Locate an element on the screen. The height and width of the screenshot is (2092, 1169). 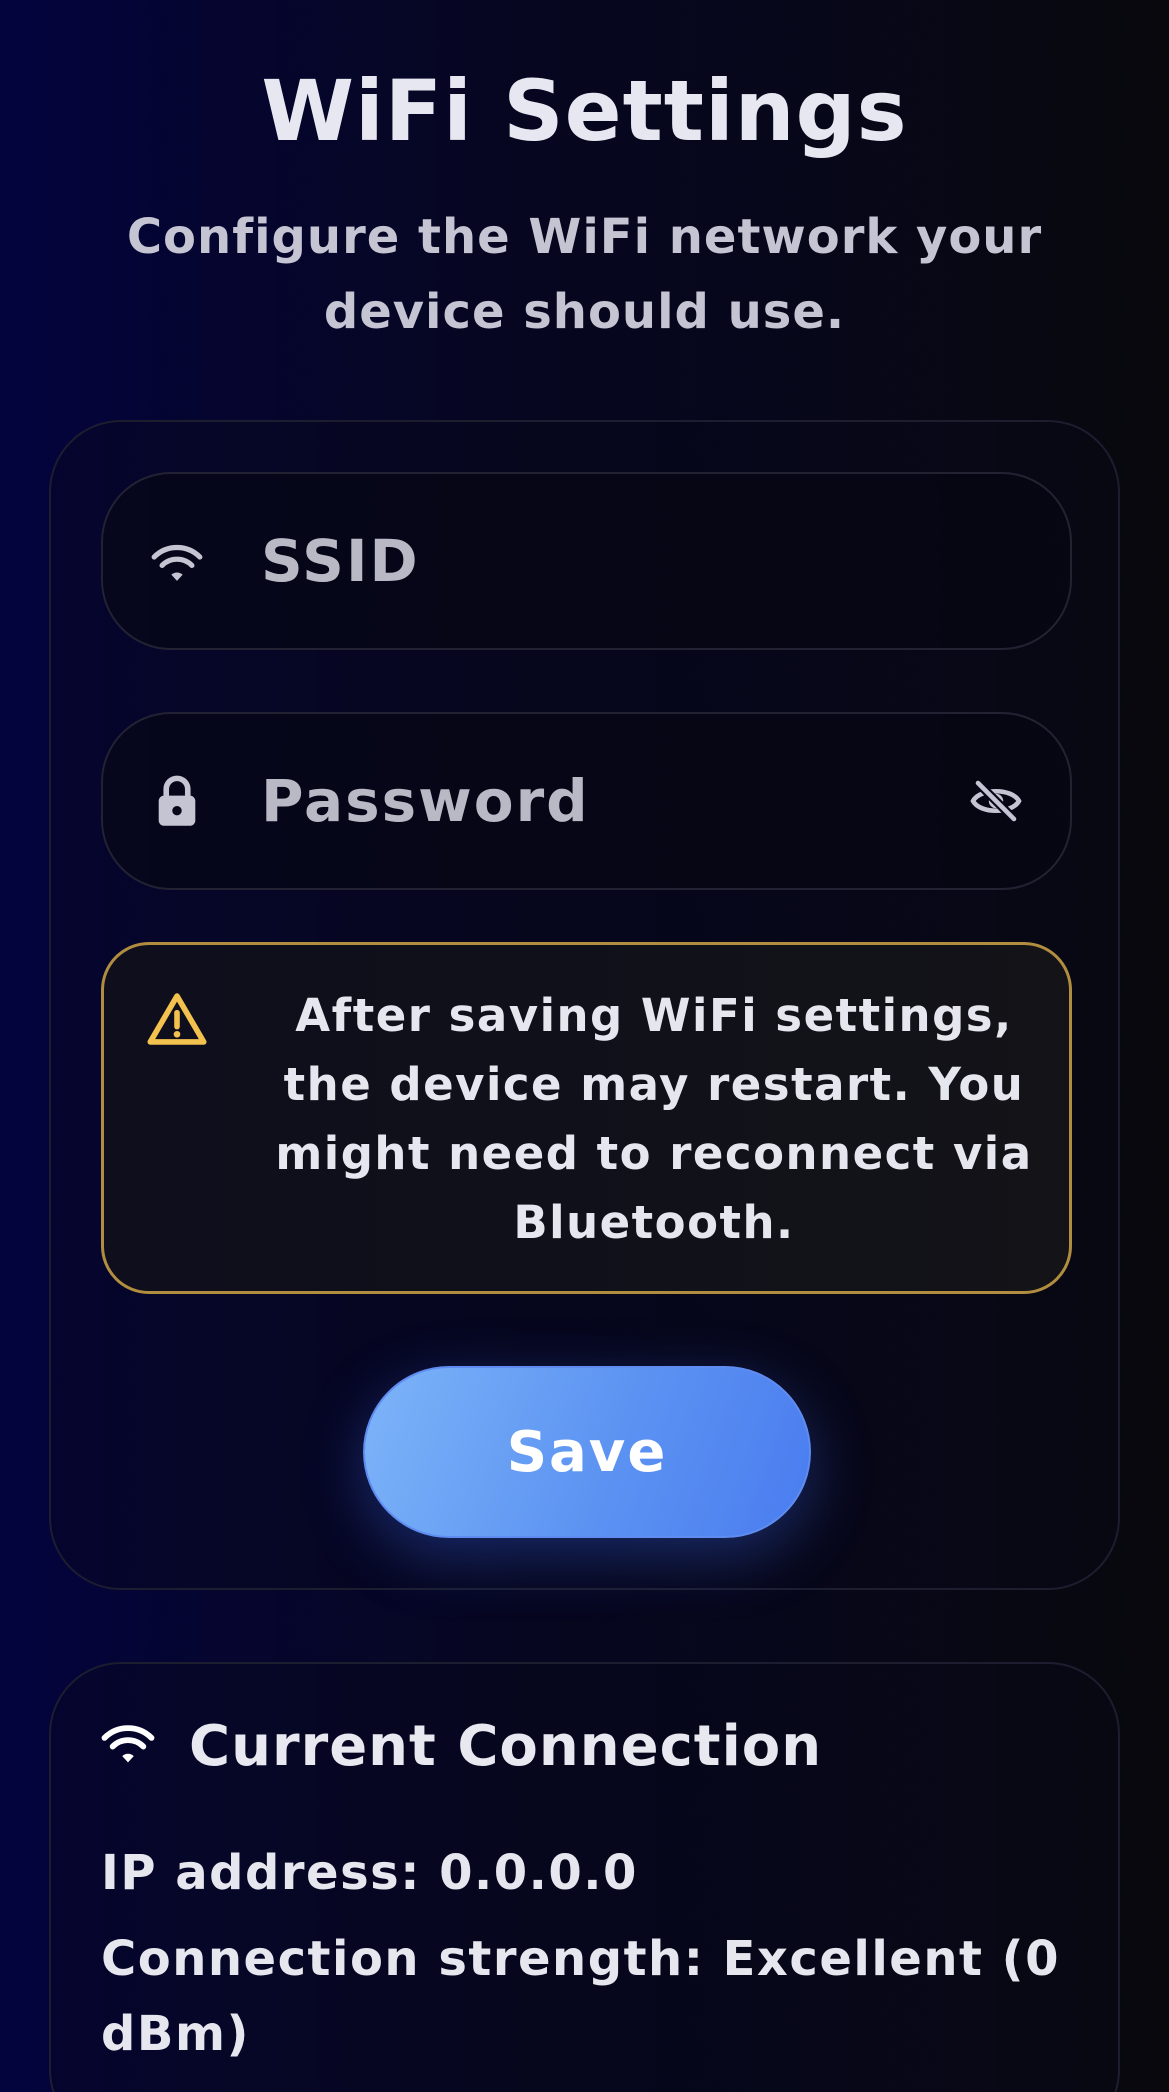
lock-icon is located at coordinates (177, 801).